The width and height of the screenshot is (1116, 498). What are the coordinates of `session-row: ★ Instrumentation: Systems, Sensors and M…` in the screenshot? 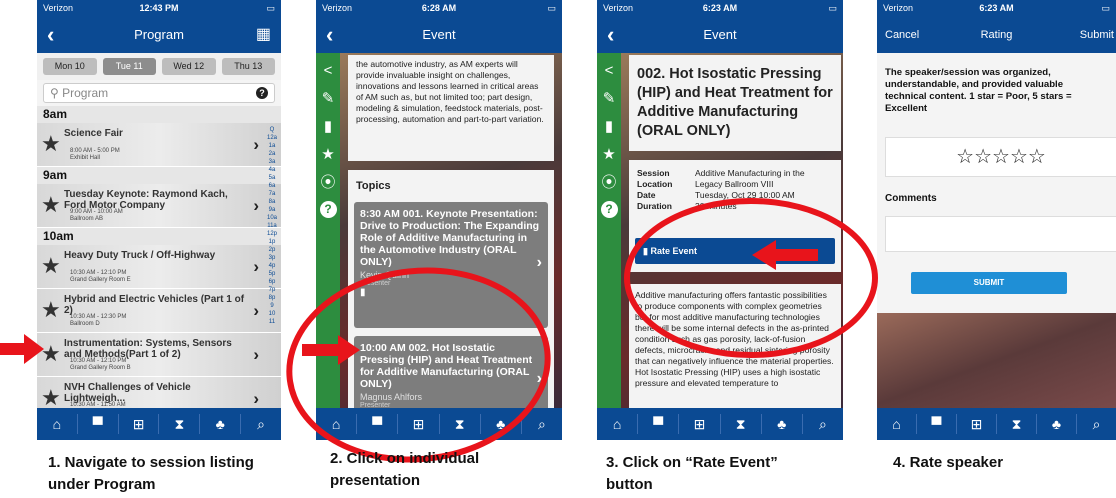 It's located at (159, 355).